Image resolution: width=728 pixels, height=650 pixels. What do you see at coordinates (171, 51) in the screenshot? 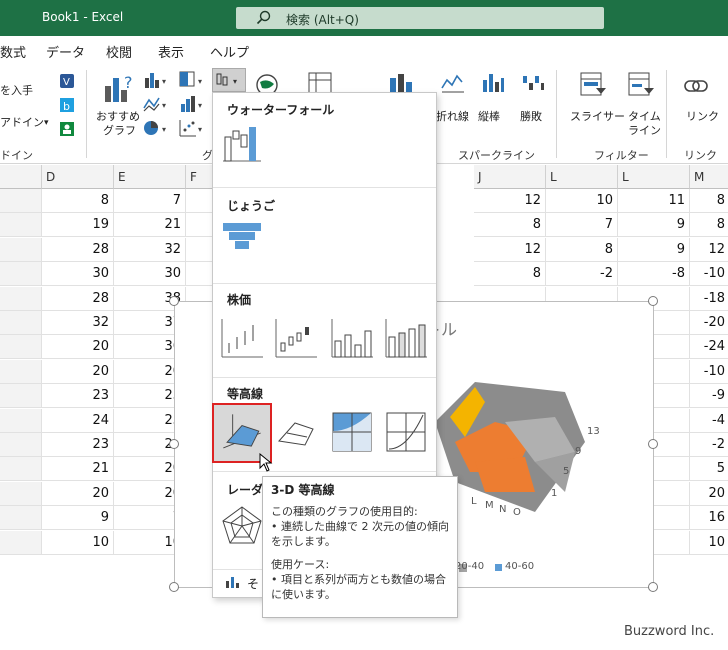
I see `menu-view: 表示` at bounding box center [171, 51].